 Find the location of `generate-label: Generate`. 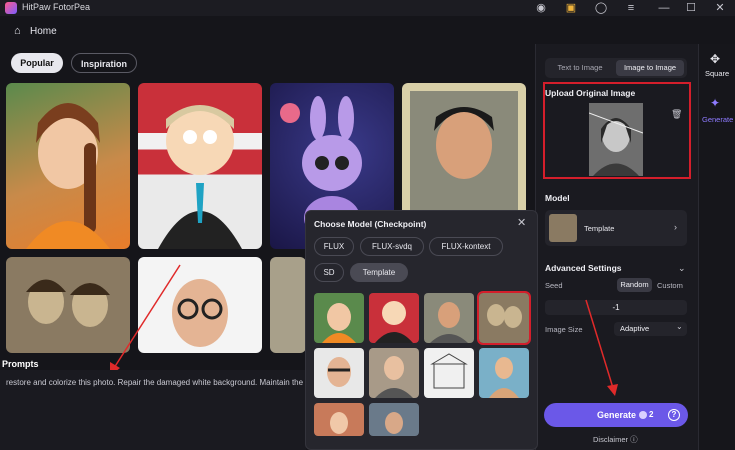

generate-label: Generate is located at coordinates (617, 415).